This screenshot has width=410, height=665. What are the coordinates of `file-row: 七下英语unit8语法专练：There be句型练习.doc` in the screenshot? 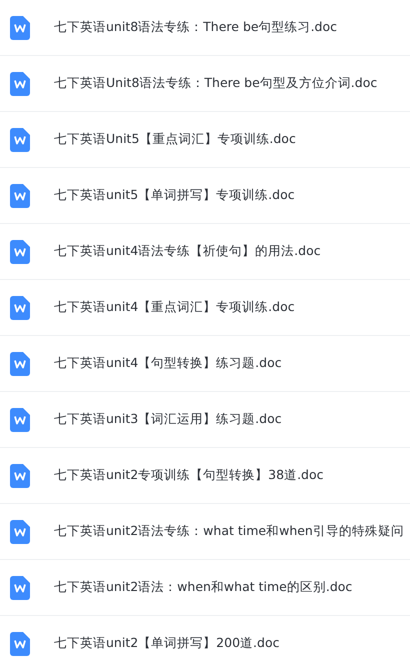 It's located at (205, 28).